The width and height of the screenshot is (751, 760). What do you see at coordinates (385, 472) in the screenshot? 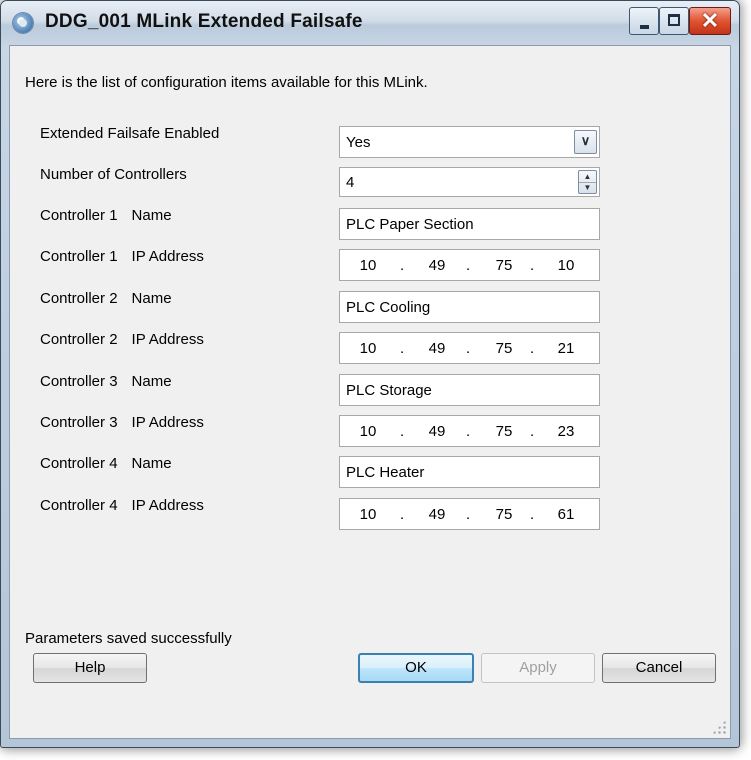
I see `controller-name-value: PLC Heater` at bounding box center [385, 472].